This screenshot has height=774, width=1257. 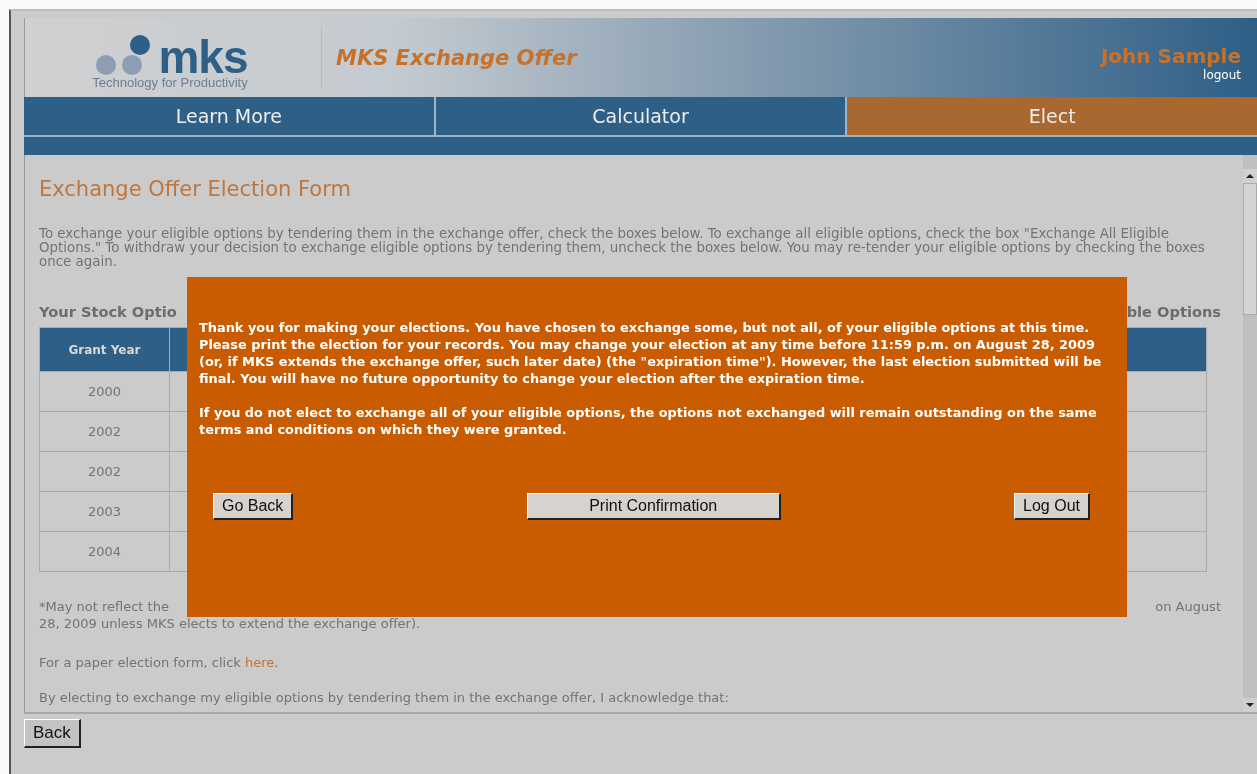 What do you see at coordinates (1173, 312) in the screenshot?
I see `section-heading-fragment: ble Options` at bounding box center [1173, 312].